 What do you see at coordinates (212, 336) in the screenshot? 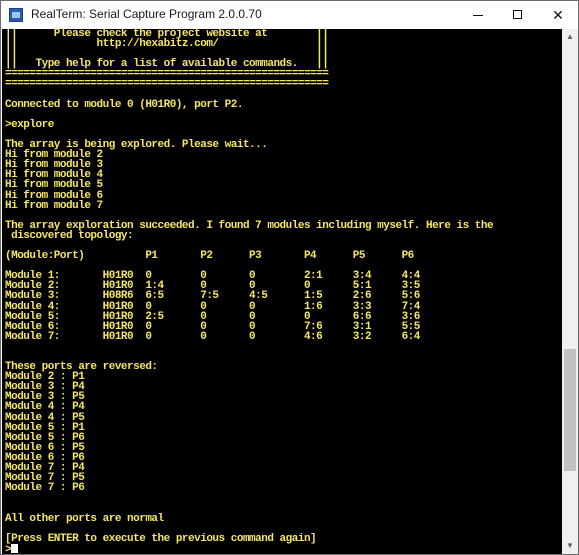
I see `terminal-line: Module 7: H01R0 0 0 0 4:6 3:2 6:4` at bounding box center [212, 336].